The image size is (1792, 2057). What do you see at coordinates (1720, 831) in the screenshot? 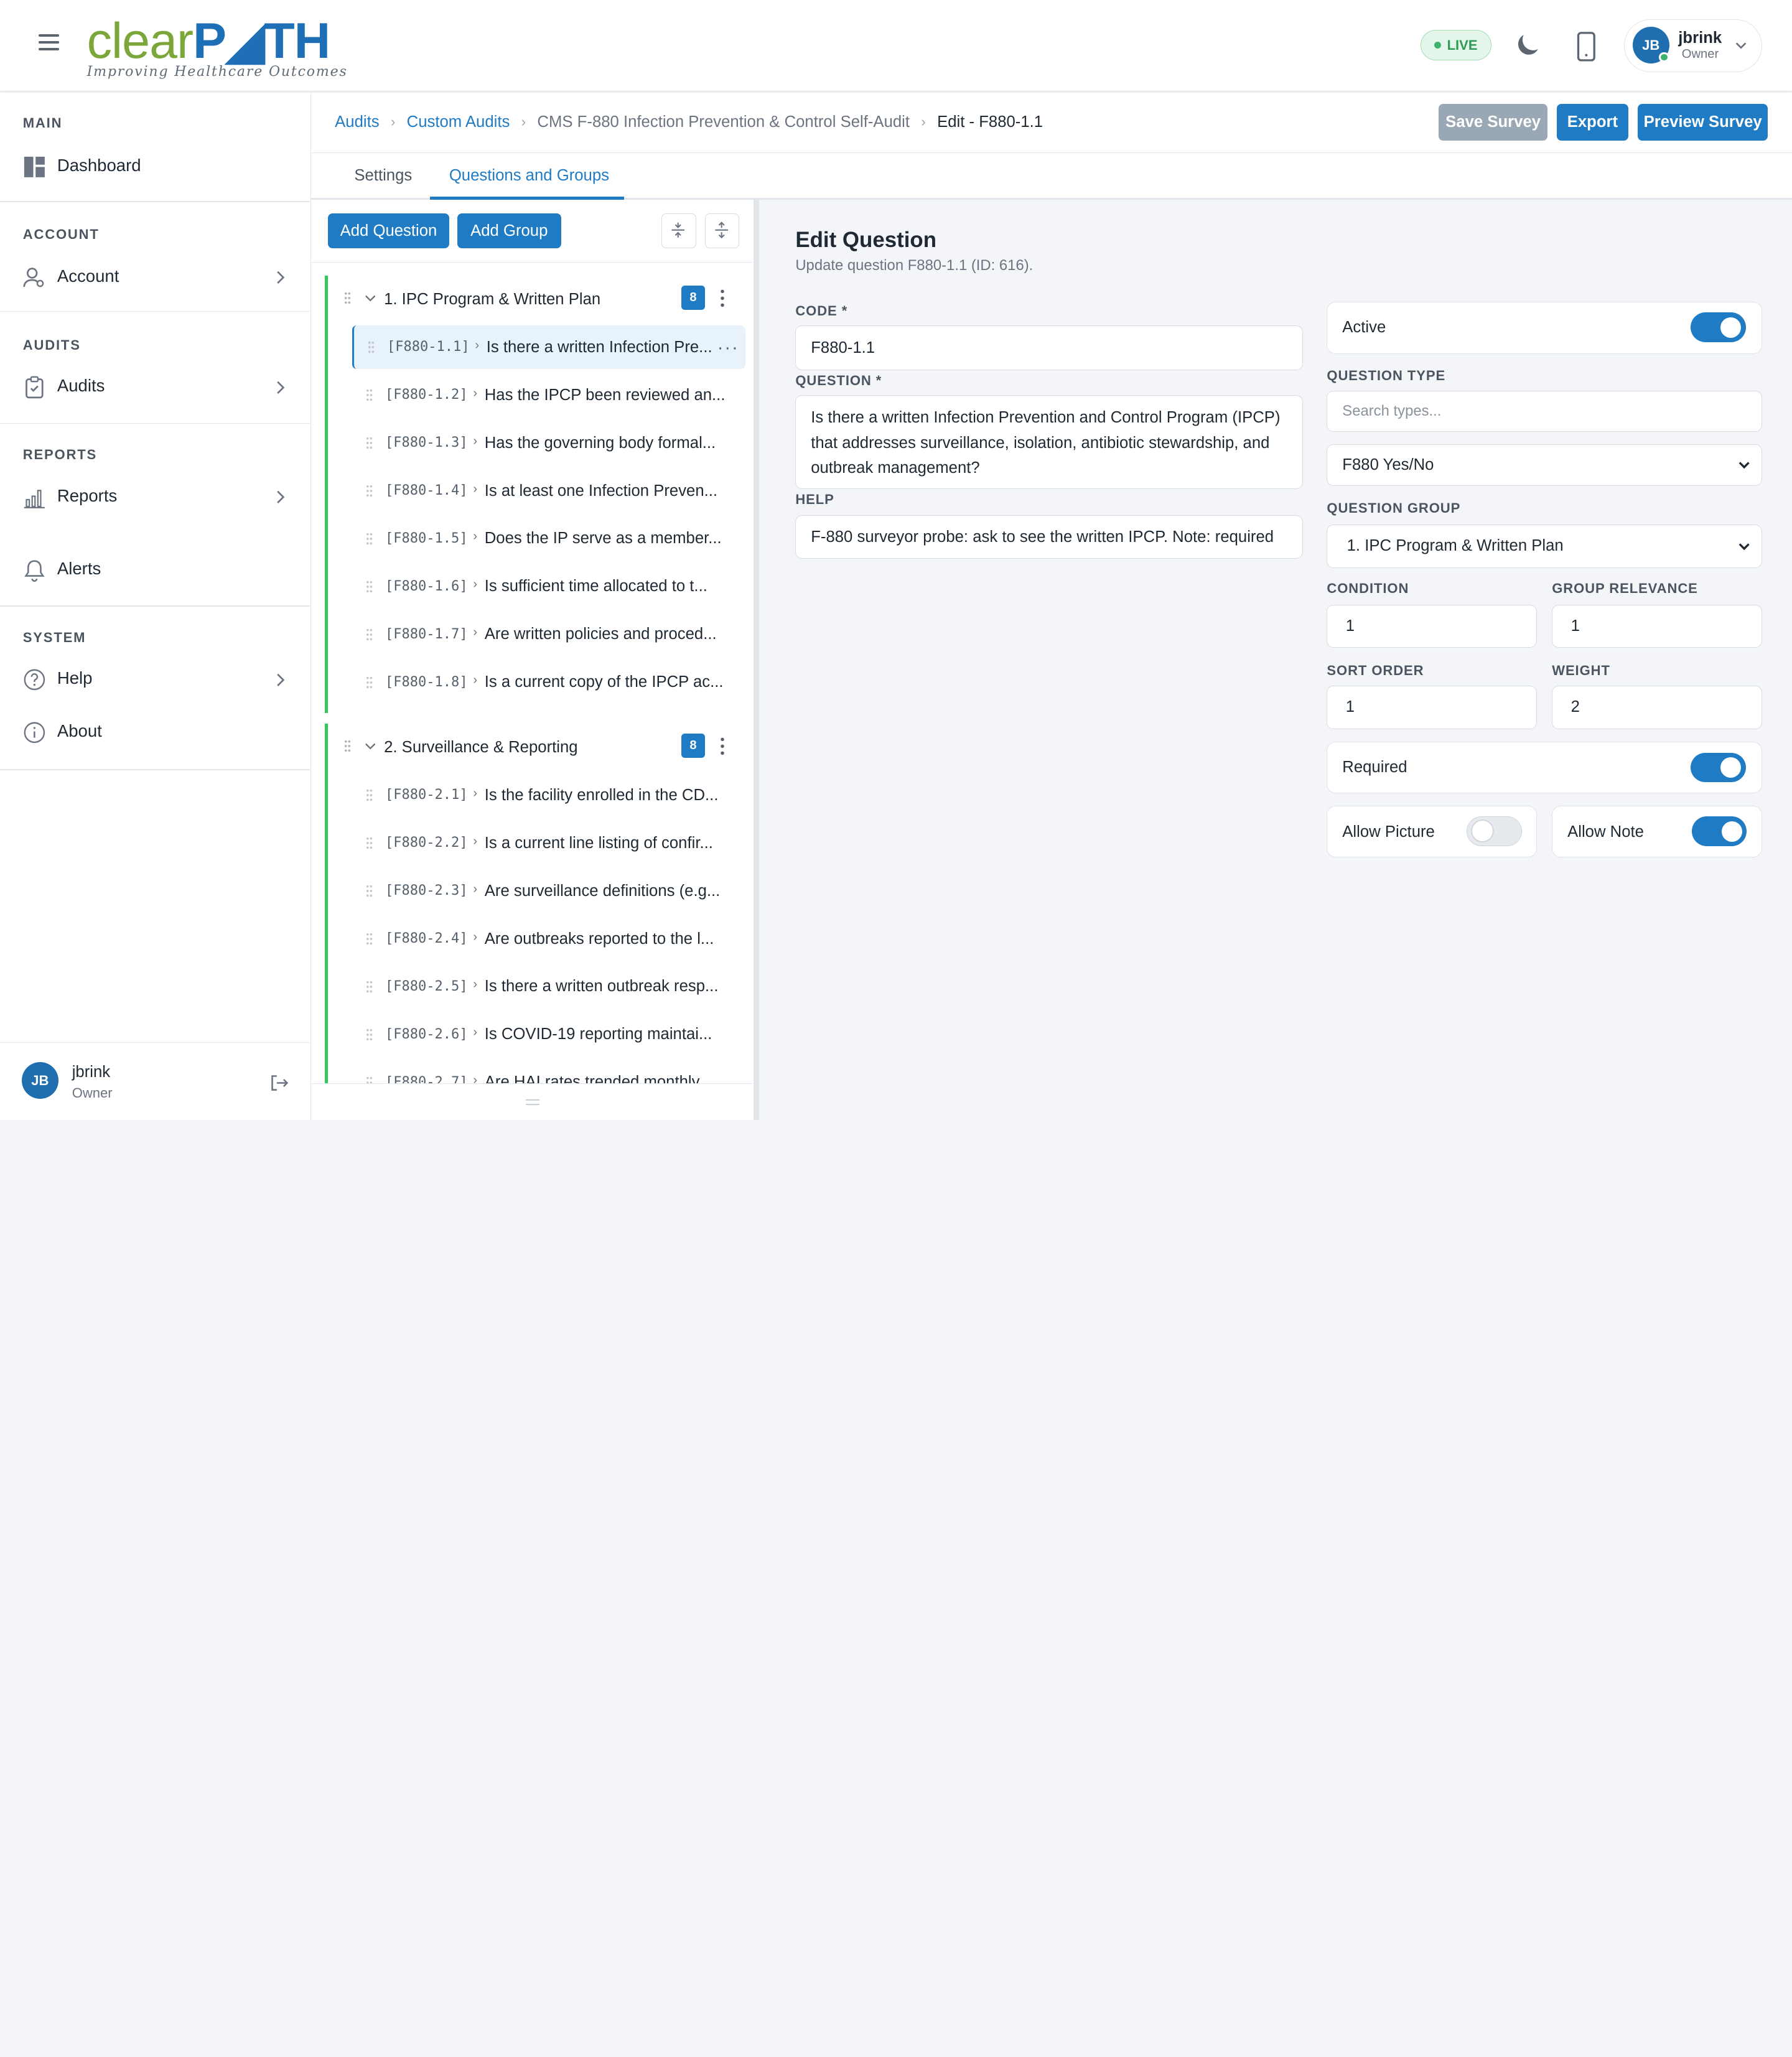
I see `allow-note-toggle` at bounding box center [1720, 831].